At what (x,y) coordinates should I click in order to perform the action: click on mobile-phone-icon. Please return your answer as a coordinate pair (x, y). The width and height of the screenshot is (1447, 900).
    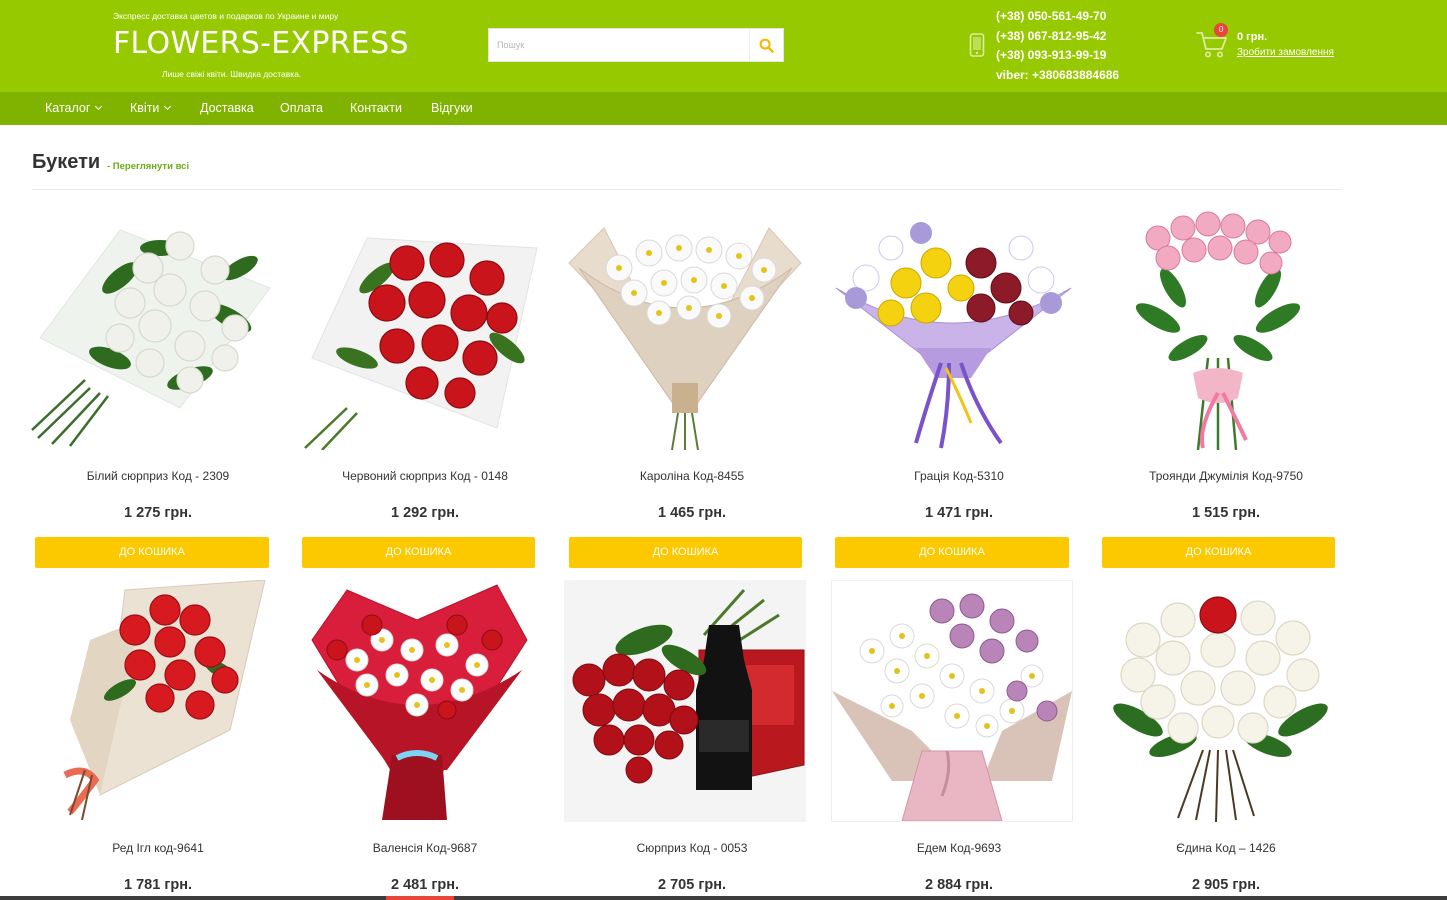
    Looking at the image, I should click on (977, 45).